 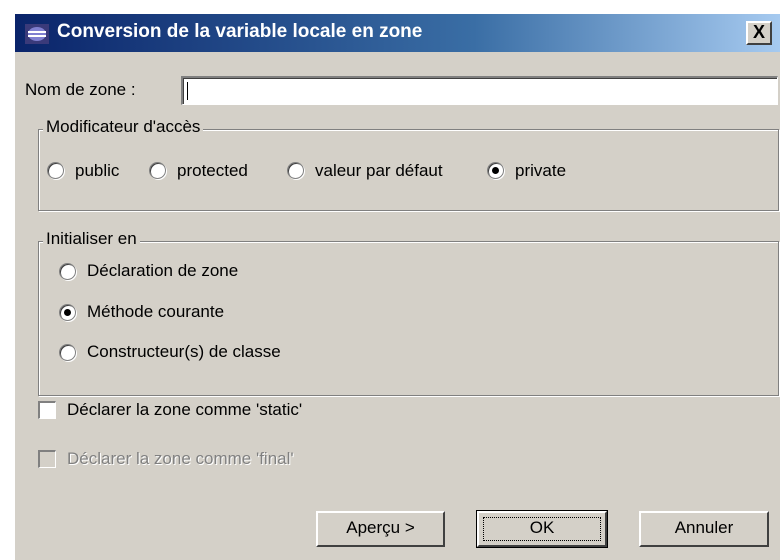 I want to click on radio-private-label: private, so click(x=540, y=171).